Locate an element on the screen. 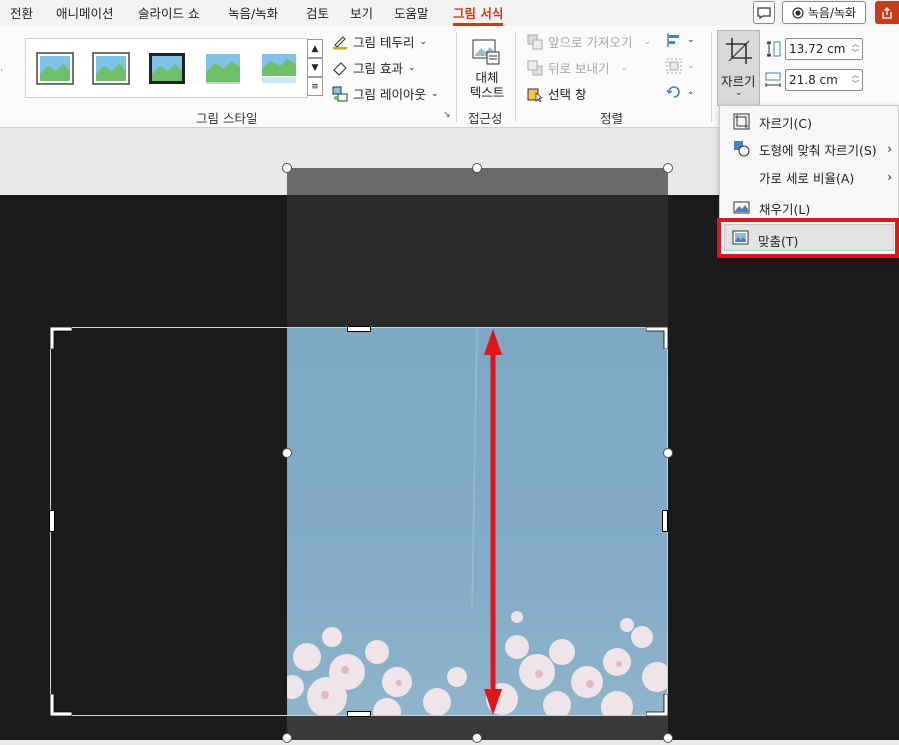 The height and width of the screenshot is (745, 899). picture-layout-button: 그림 레이아웃 ⌄ is located at coordinates (385, 93).